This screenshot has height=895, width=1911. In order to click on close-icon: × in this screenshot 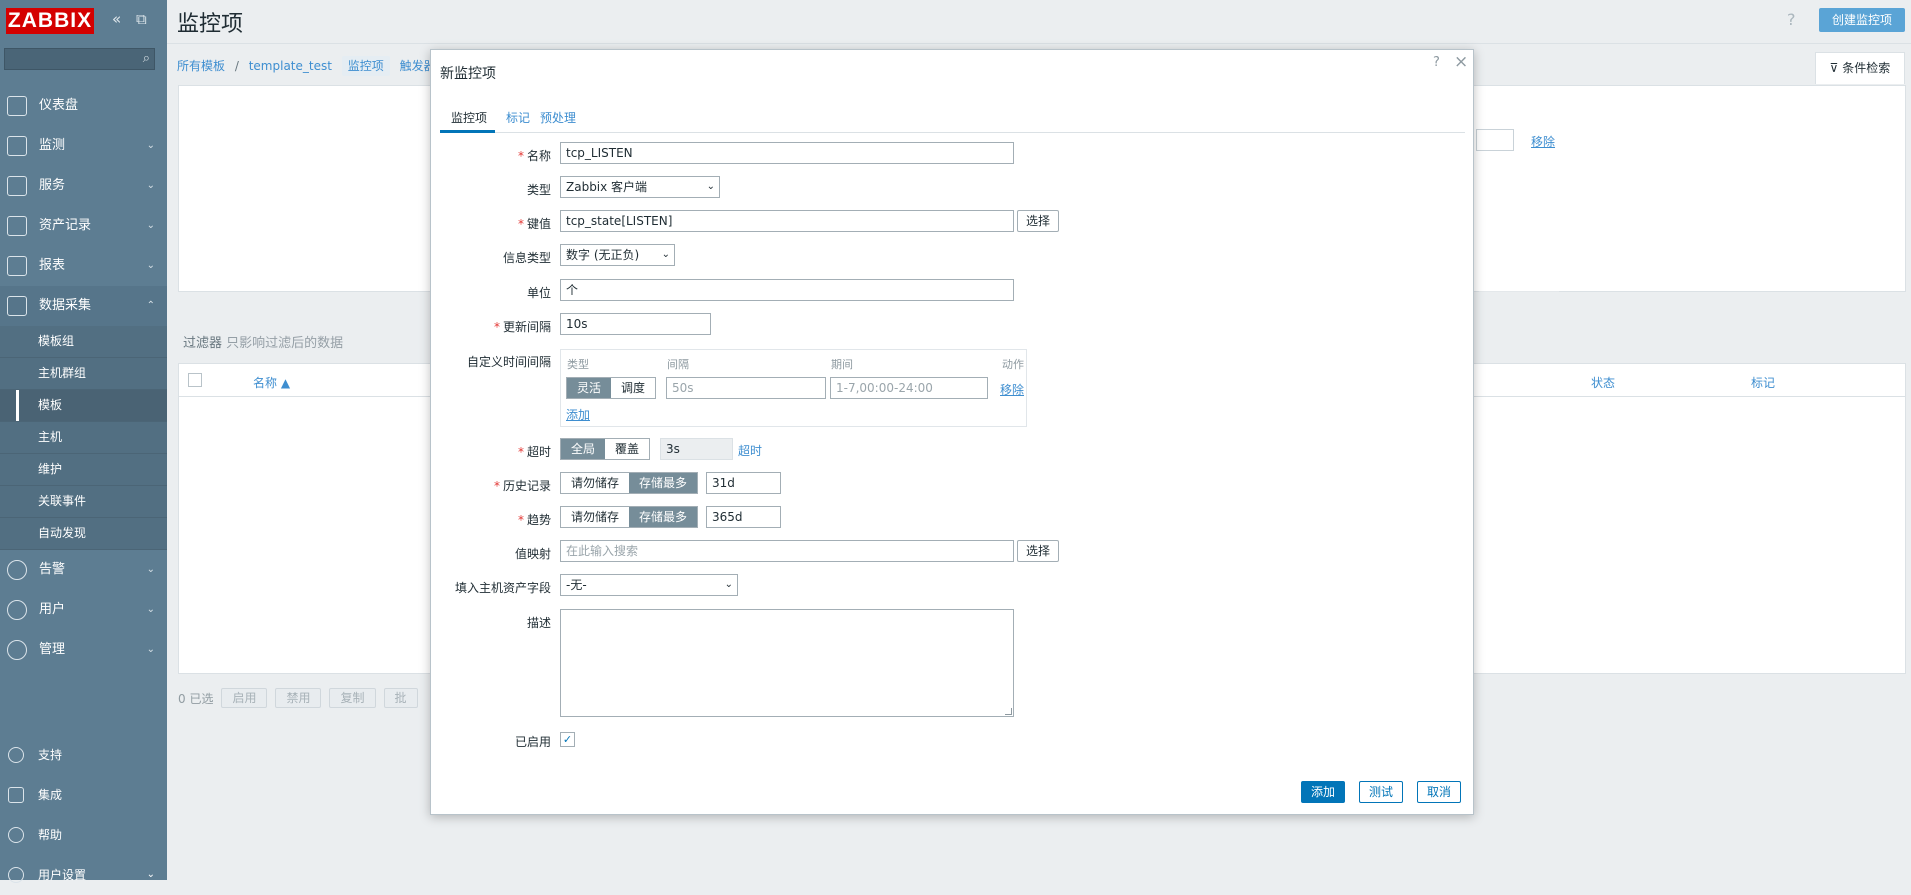, I will do `click(1461, 62)`.